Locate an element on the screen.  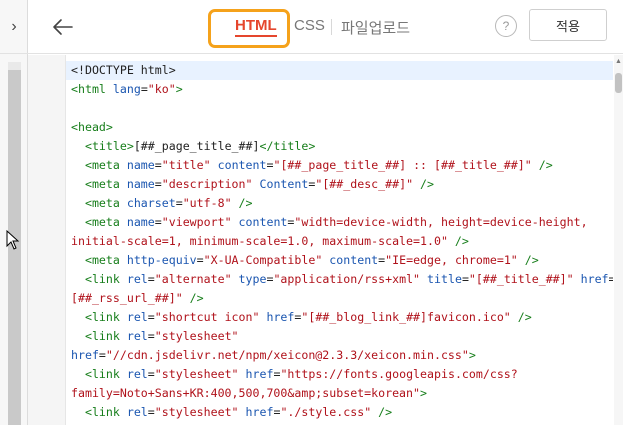
code-text: <title>[##_page_title_##]</title> is located at coordinates (193, 146).